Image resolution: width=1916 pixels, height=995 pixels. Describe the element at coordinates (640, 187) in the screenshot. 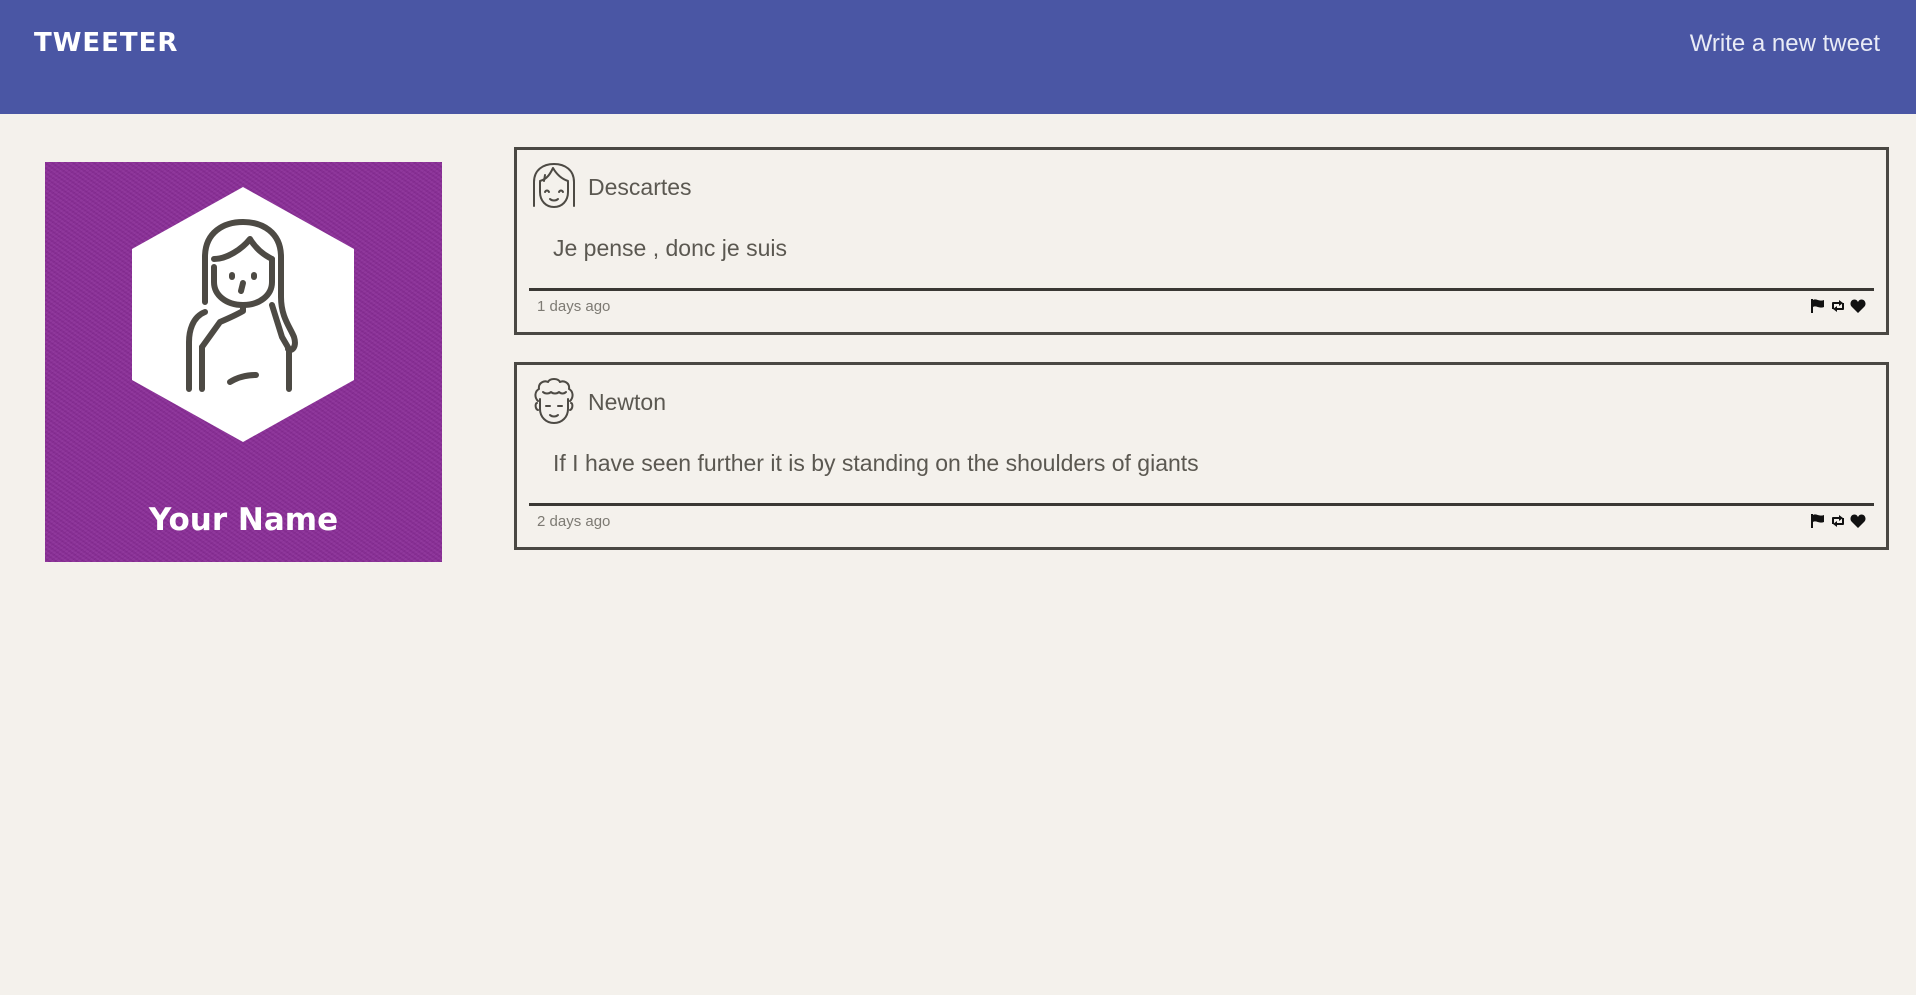

I see `tweet-author: Descartes` at that location.